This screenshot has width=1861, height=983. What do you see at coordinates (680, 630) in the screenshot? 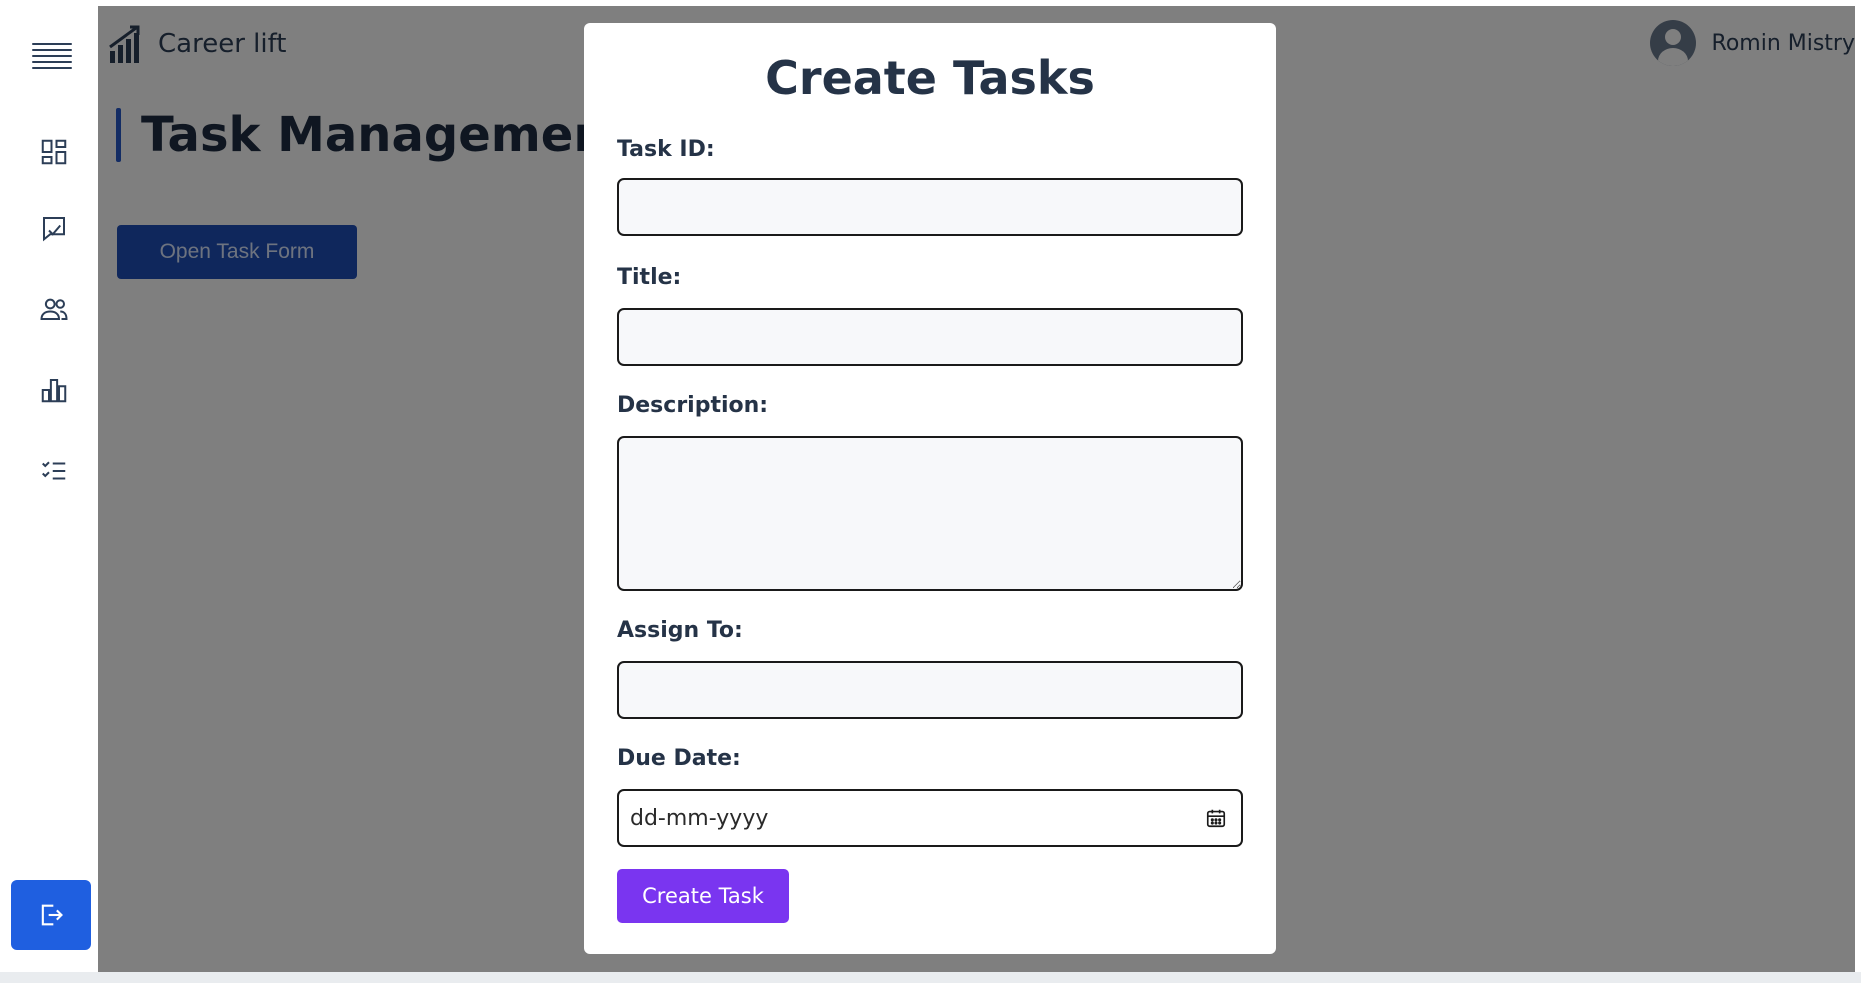
I see `assign-to-label: Assign To:` at bounding box center [680, 630].